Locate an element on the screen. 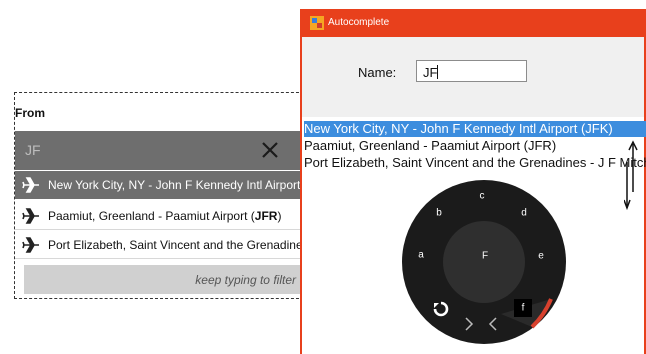 The image size is (646, 354). radial-key-a: a is located at coordinates (421, 255).